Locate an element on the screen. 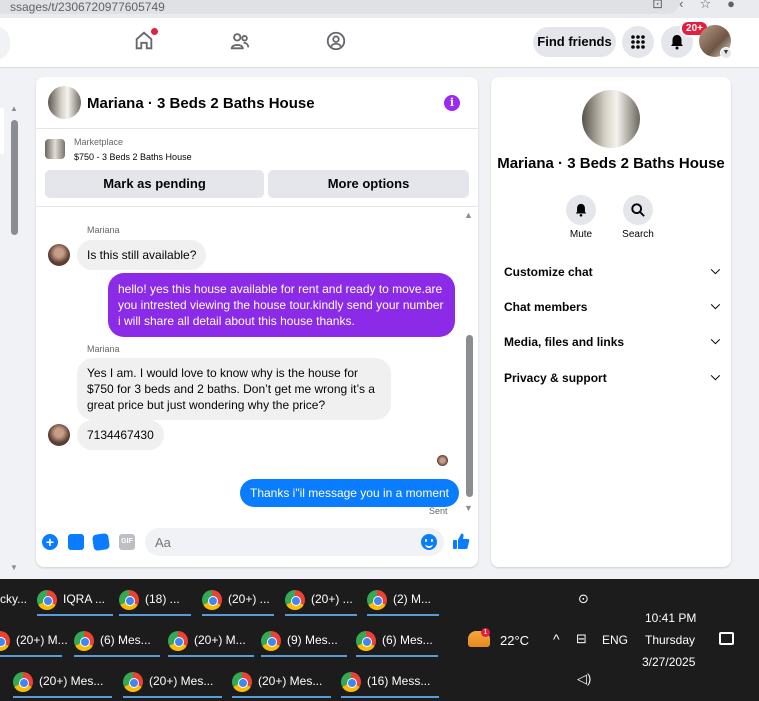 This screenshot has height=701, width=759. left-scrollbar is located at coordinates (14, 177).